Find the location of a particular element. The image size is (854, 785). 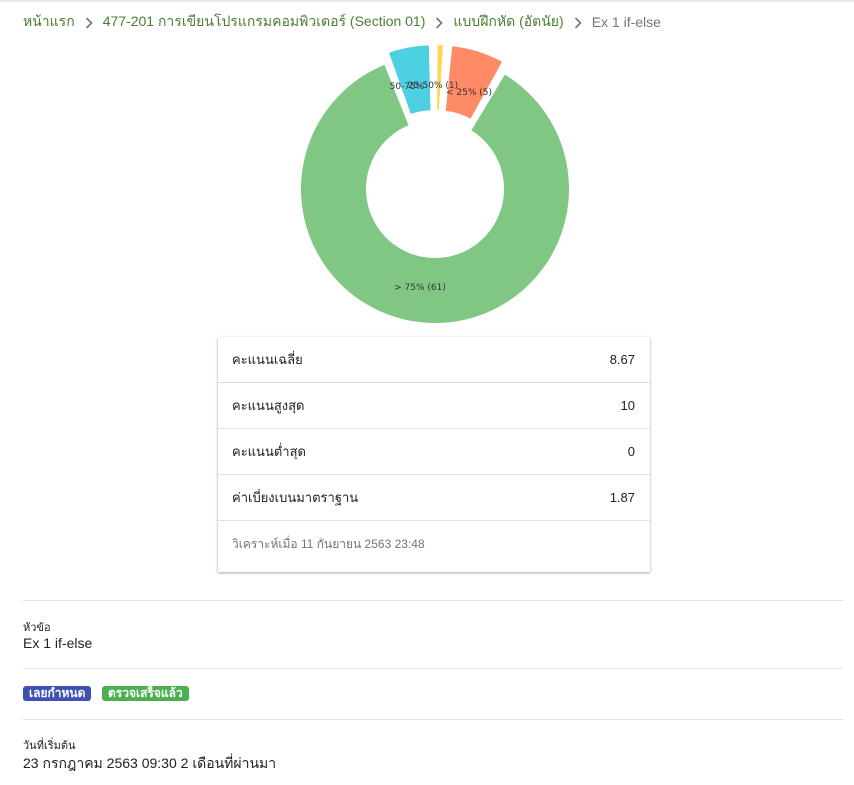

stat-label: คะแนนต่ำสุด is located at coordinates (269, 451).